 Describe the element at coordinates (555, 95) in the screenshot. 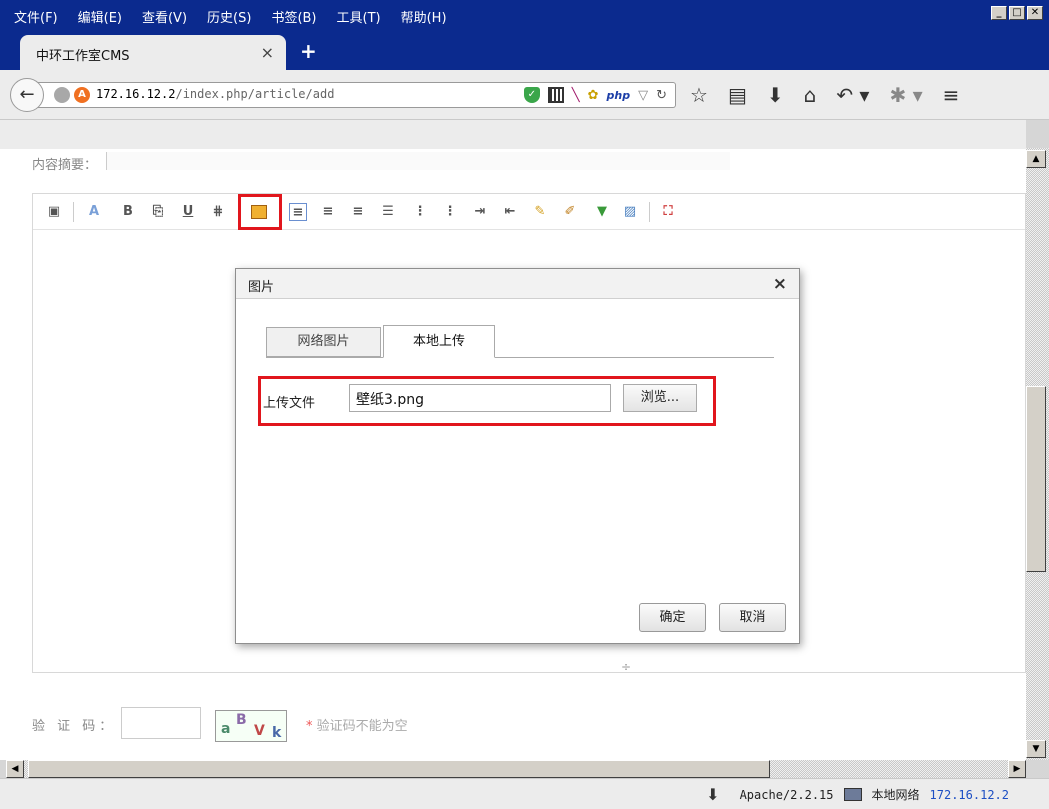

I see `qrcode-icon` at that location.